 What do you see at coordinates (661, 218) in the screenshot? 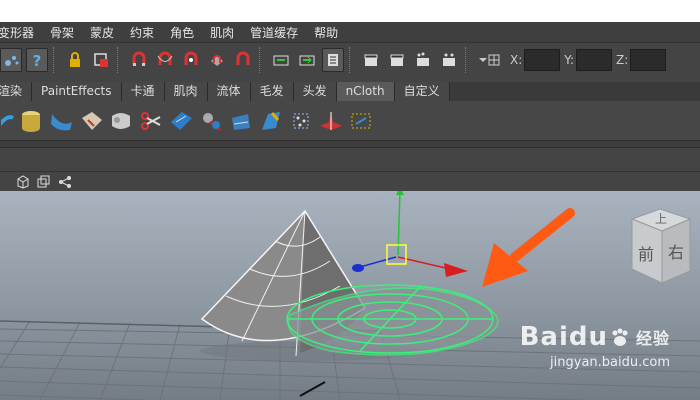
I see `view-cube-top-label: 上` at bounding box center [661, 218].